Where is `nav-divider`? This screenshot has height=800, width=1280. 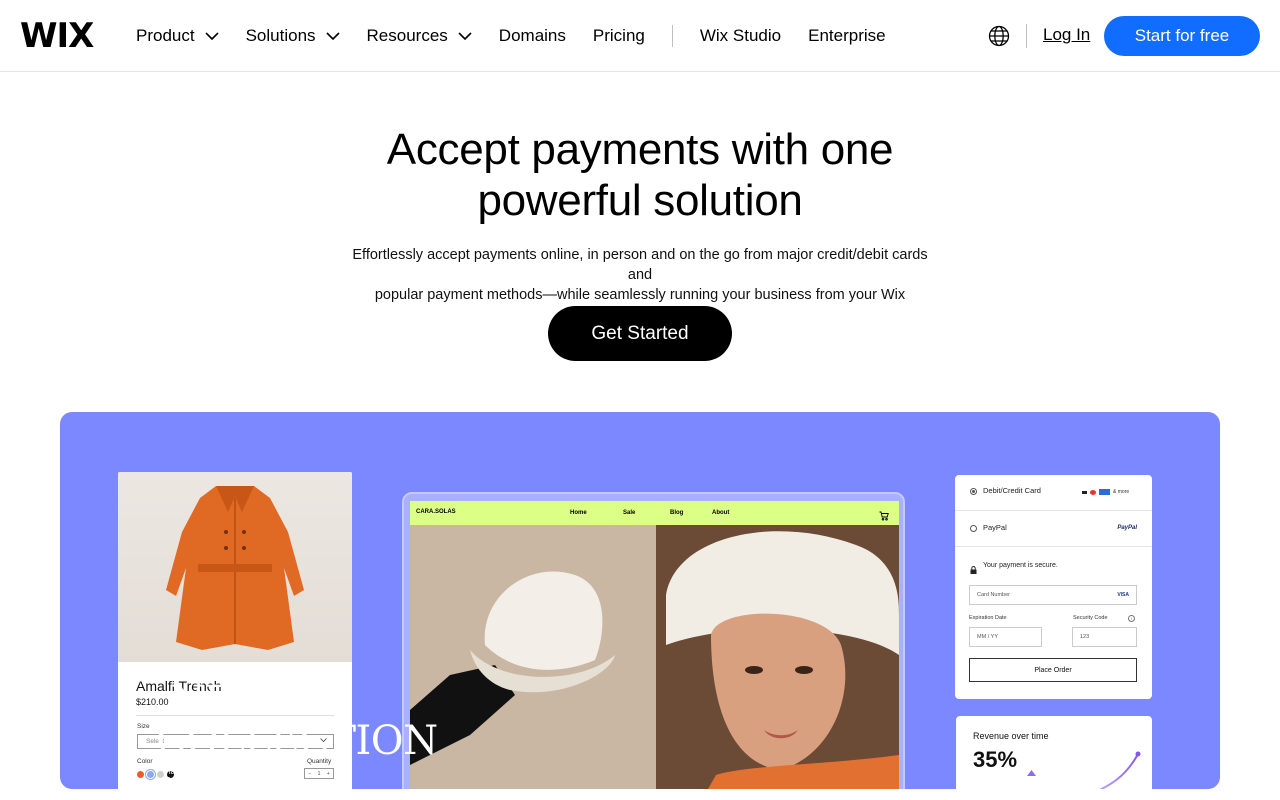
nav-divider is located at coordinates (672, 36).